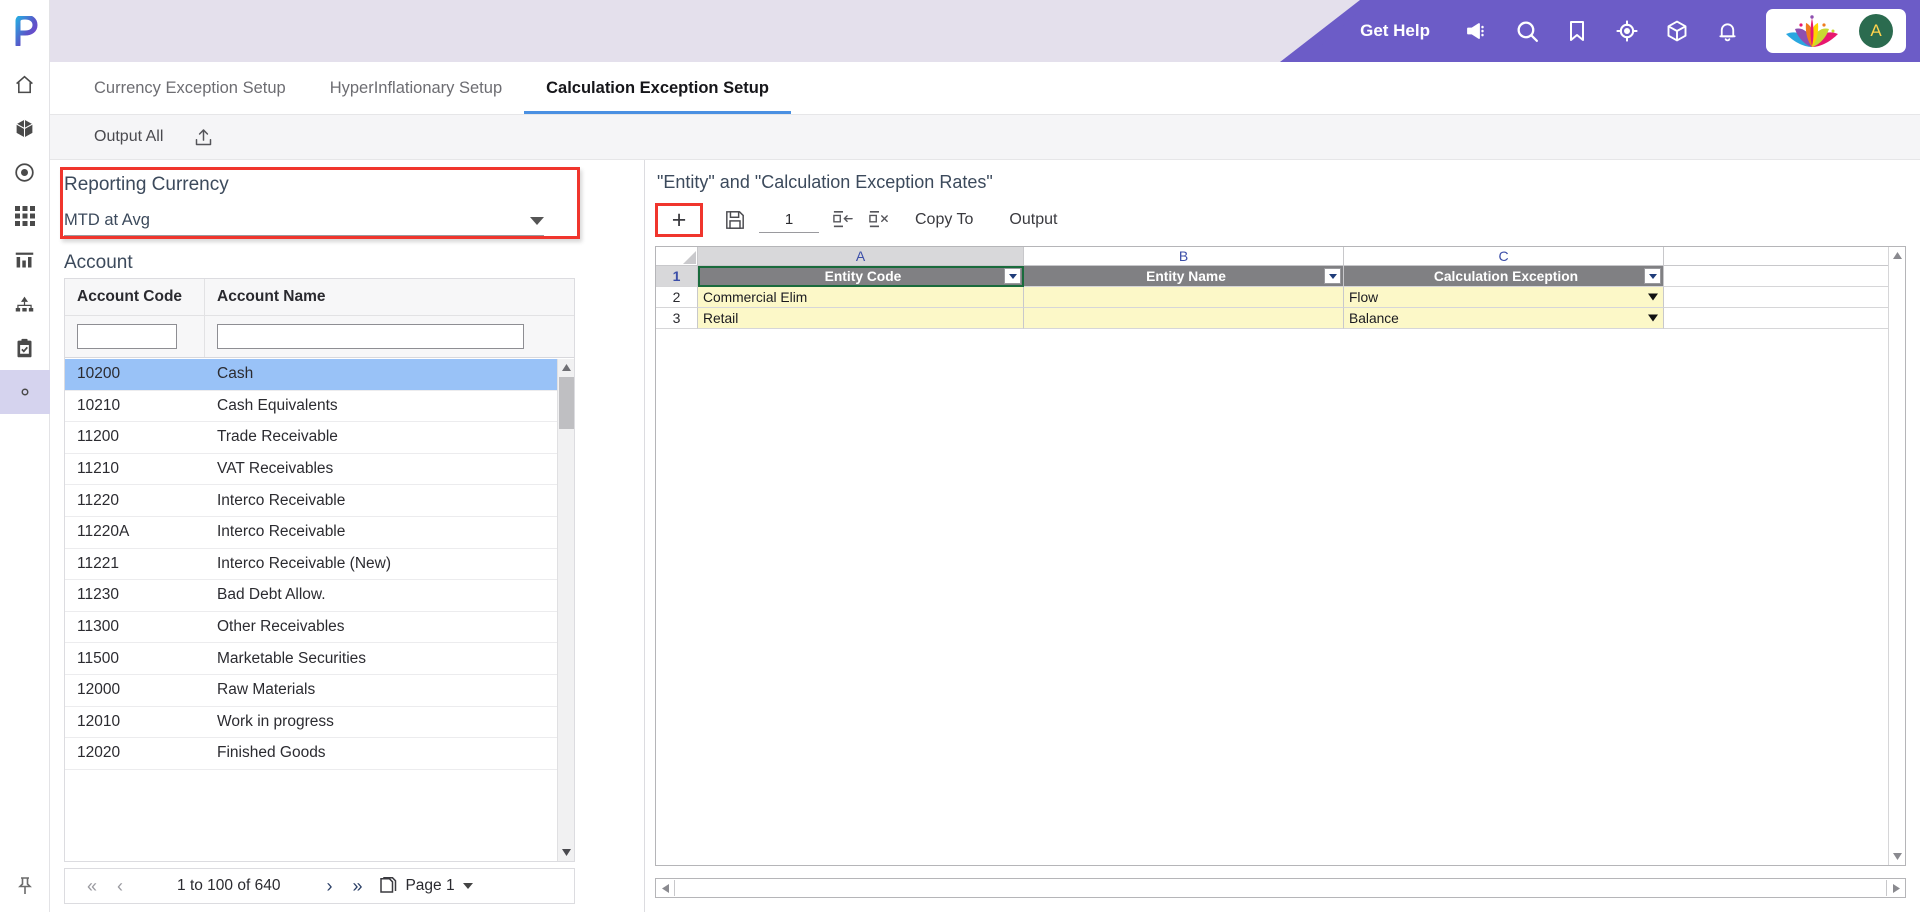  I want to click on table-row: 10210 Cash Equivalents, so click(319, 407).